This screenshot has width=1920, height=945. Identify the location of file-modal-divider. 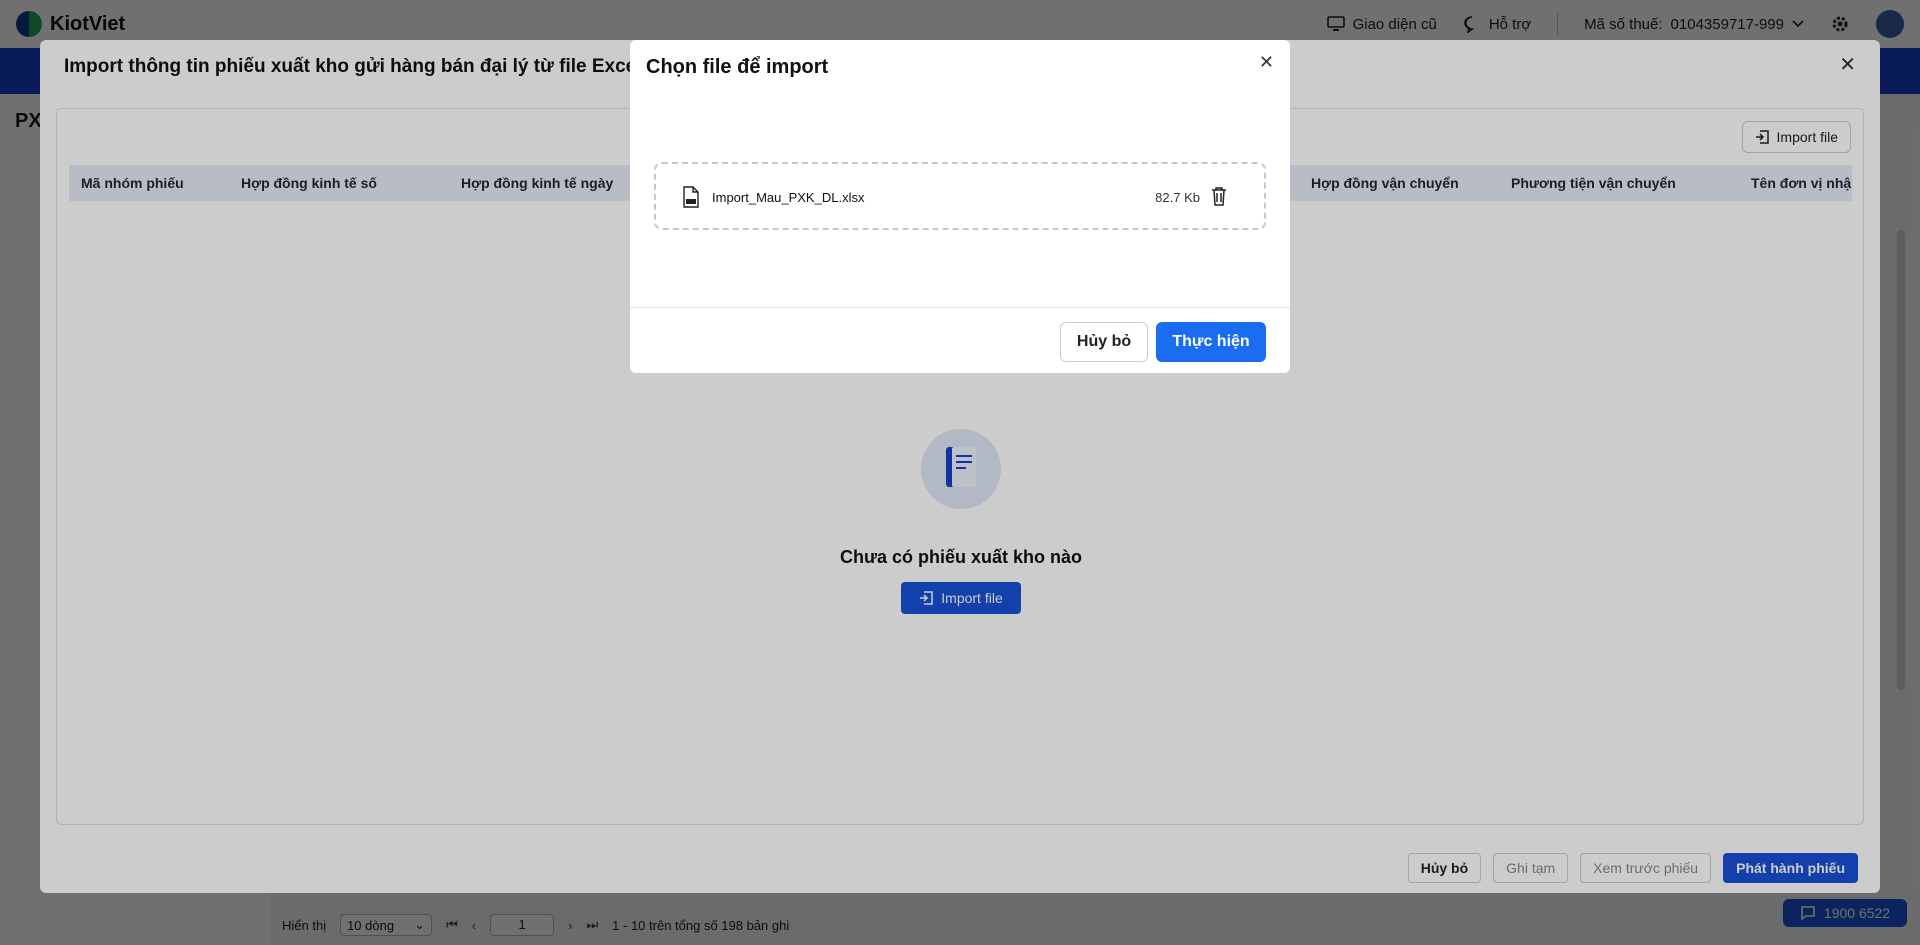
(960, 307).